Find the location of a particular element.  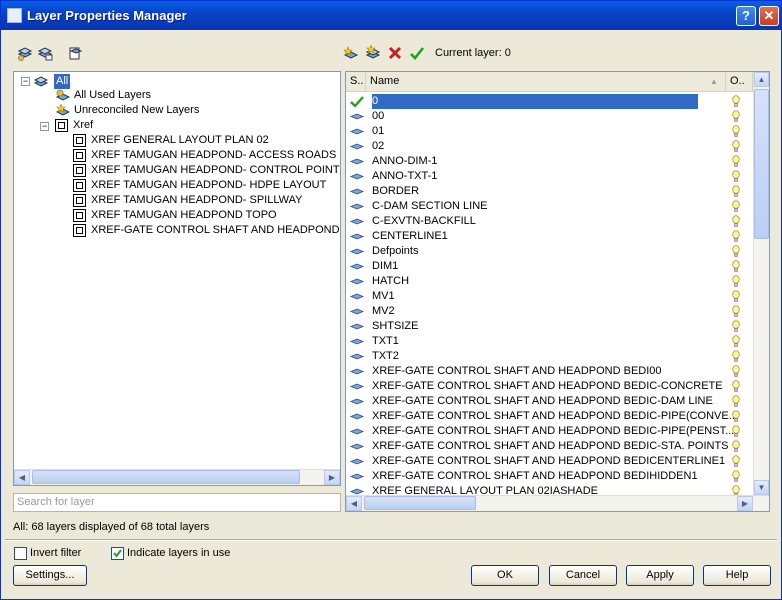

scroll-thumb is located at coordinates (166, 477).